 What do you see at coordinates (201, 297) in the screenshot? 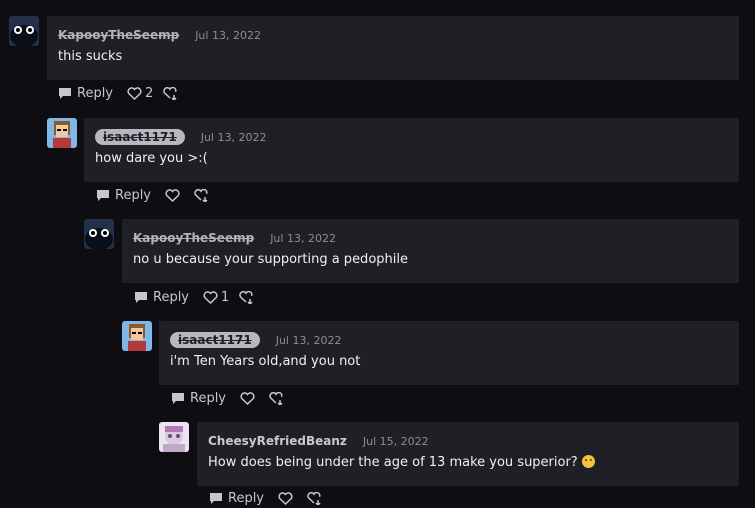
I see `comment-actions: Reply 1` at bounding box center [201, 297].